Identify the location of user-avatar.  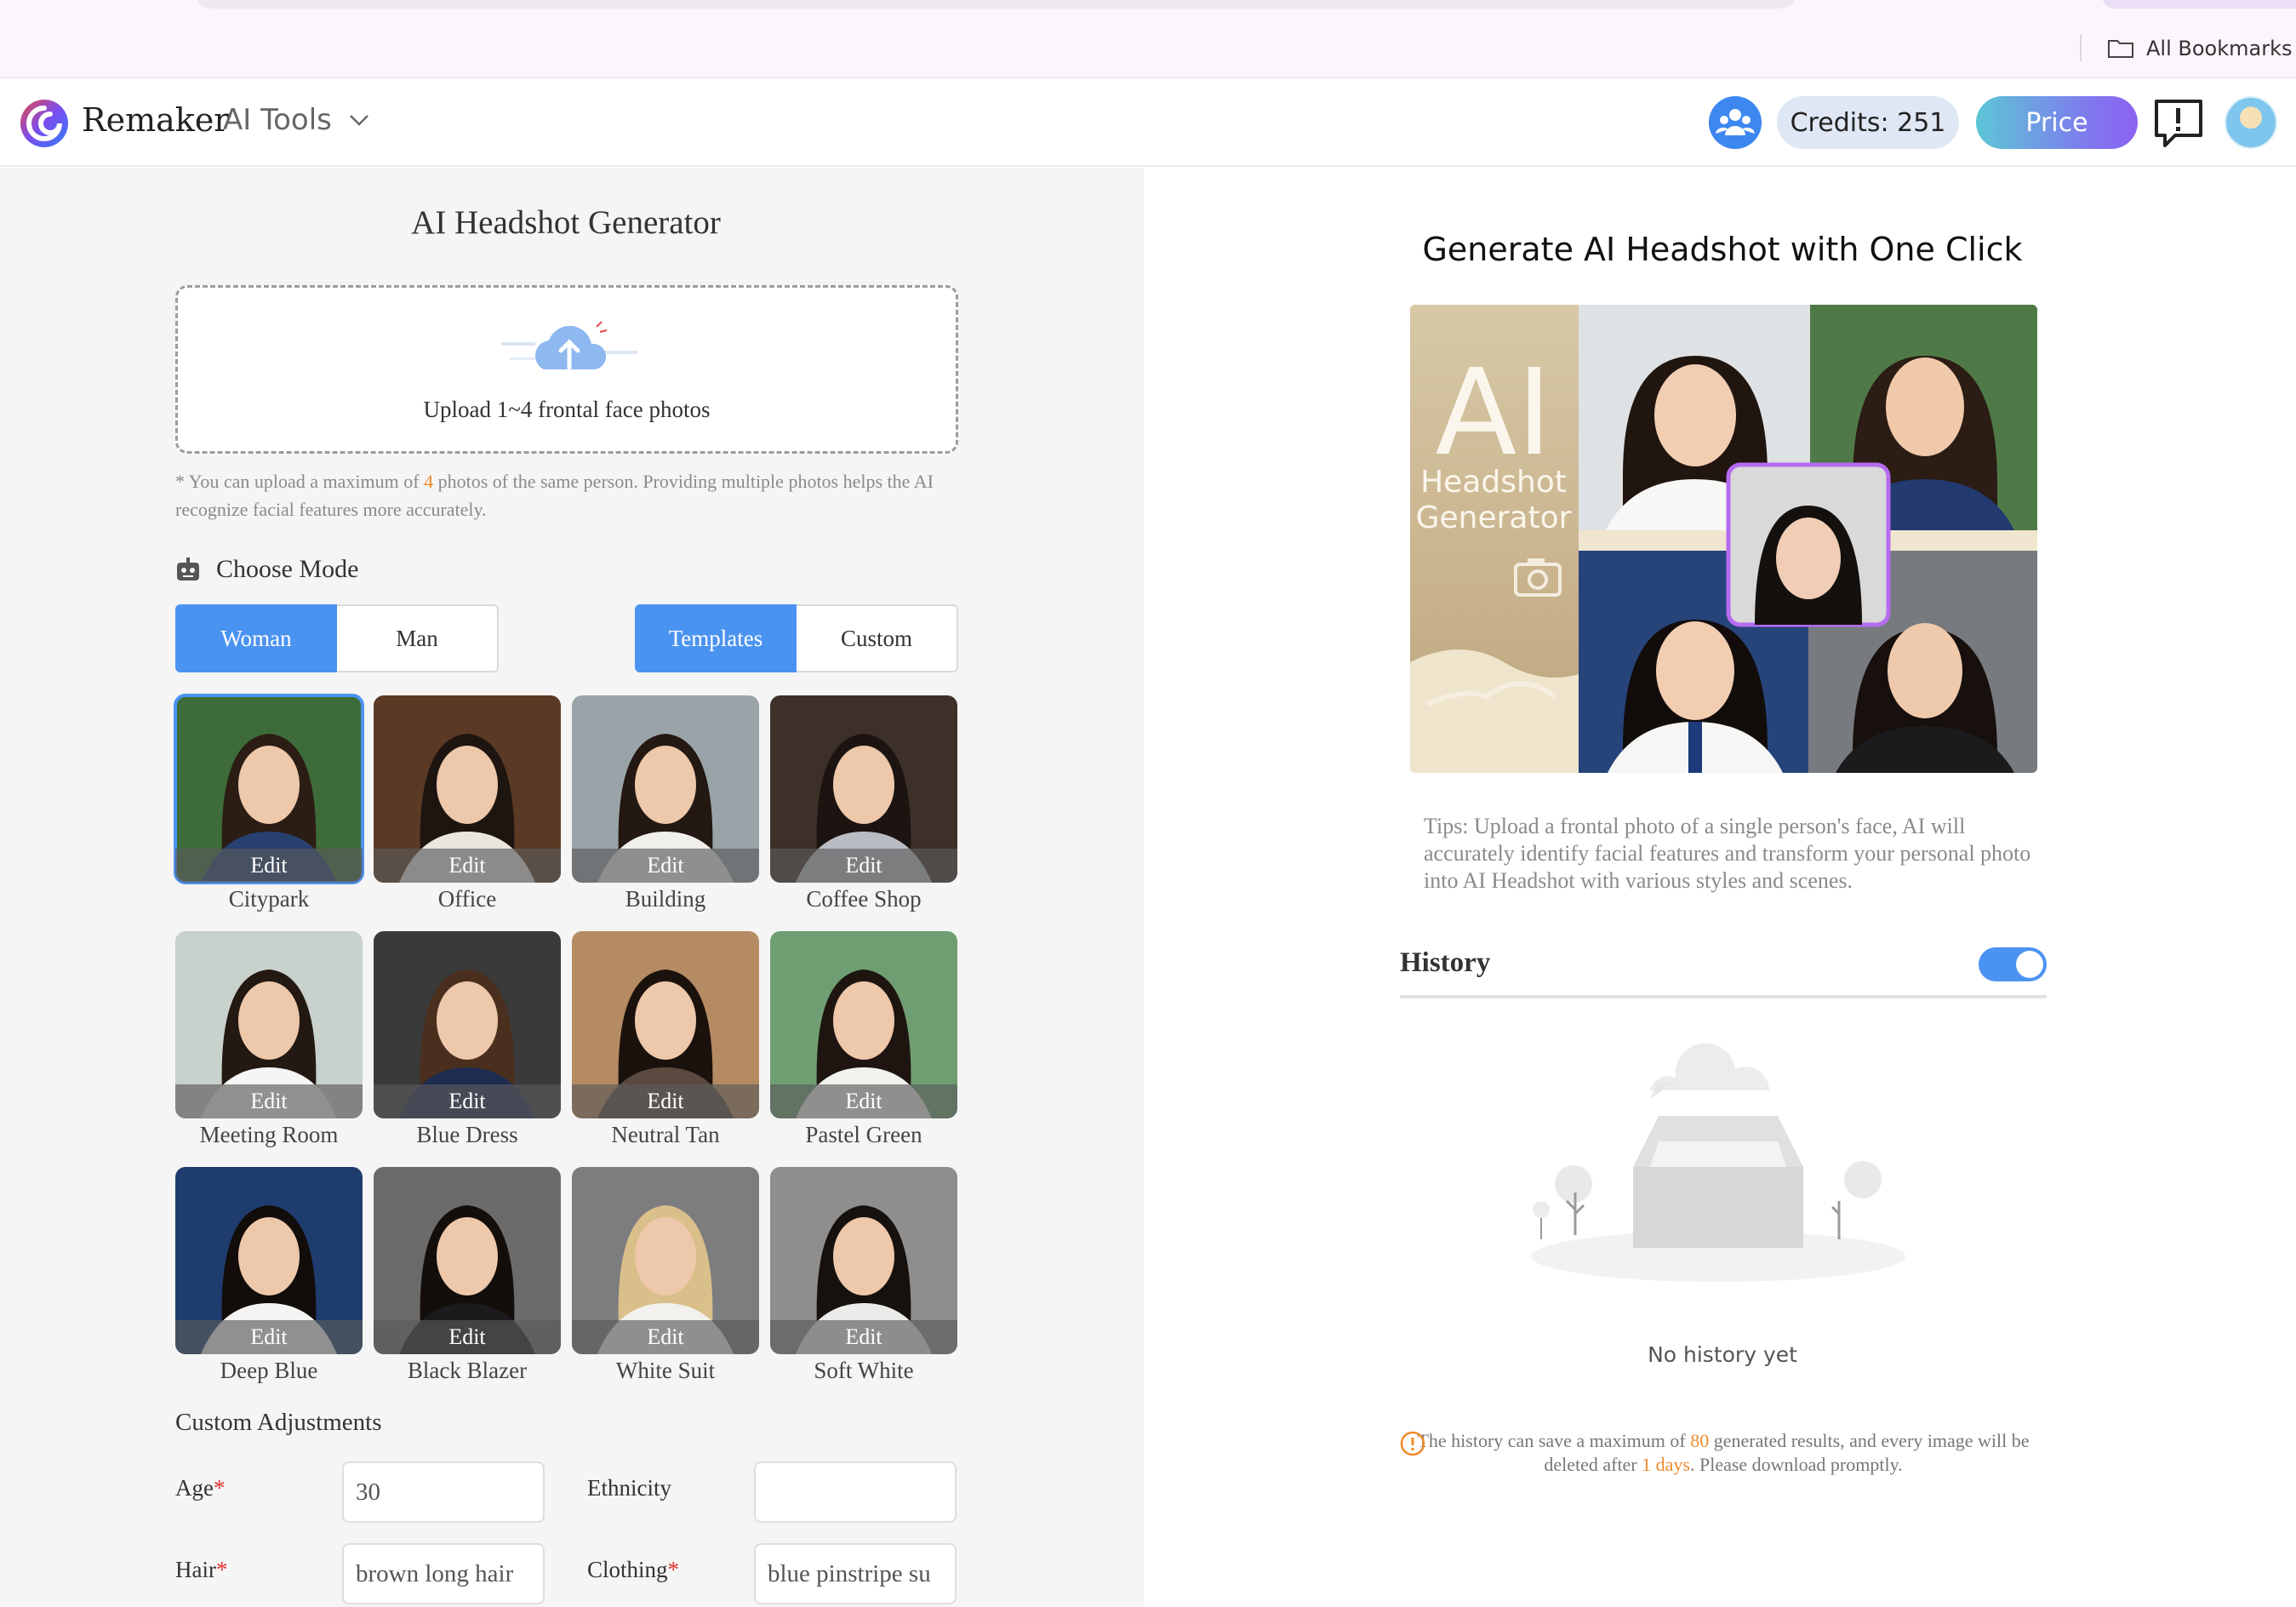
(2251, 122).